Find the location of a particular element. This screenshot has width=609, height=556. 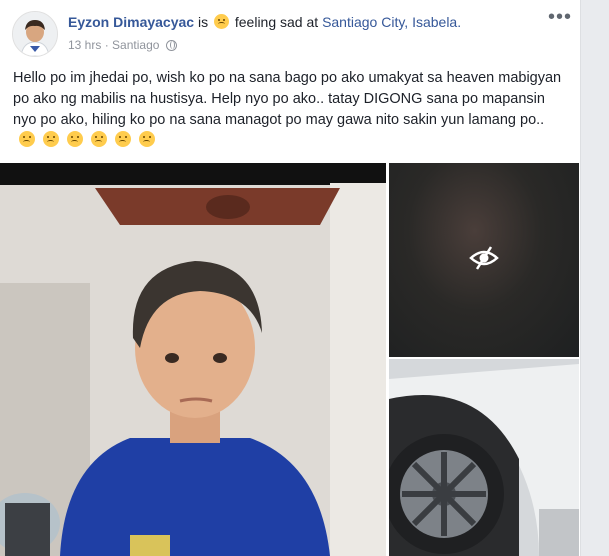

more-options-button: ••• is located at coordinates (560, 17).